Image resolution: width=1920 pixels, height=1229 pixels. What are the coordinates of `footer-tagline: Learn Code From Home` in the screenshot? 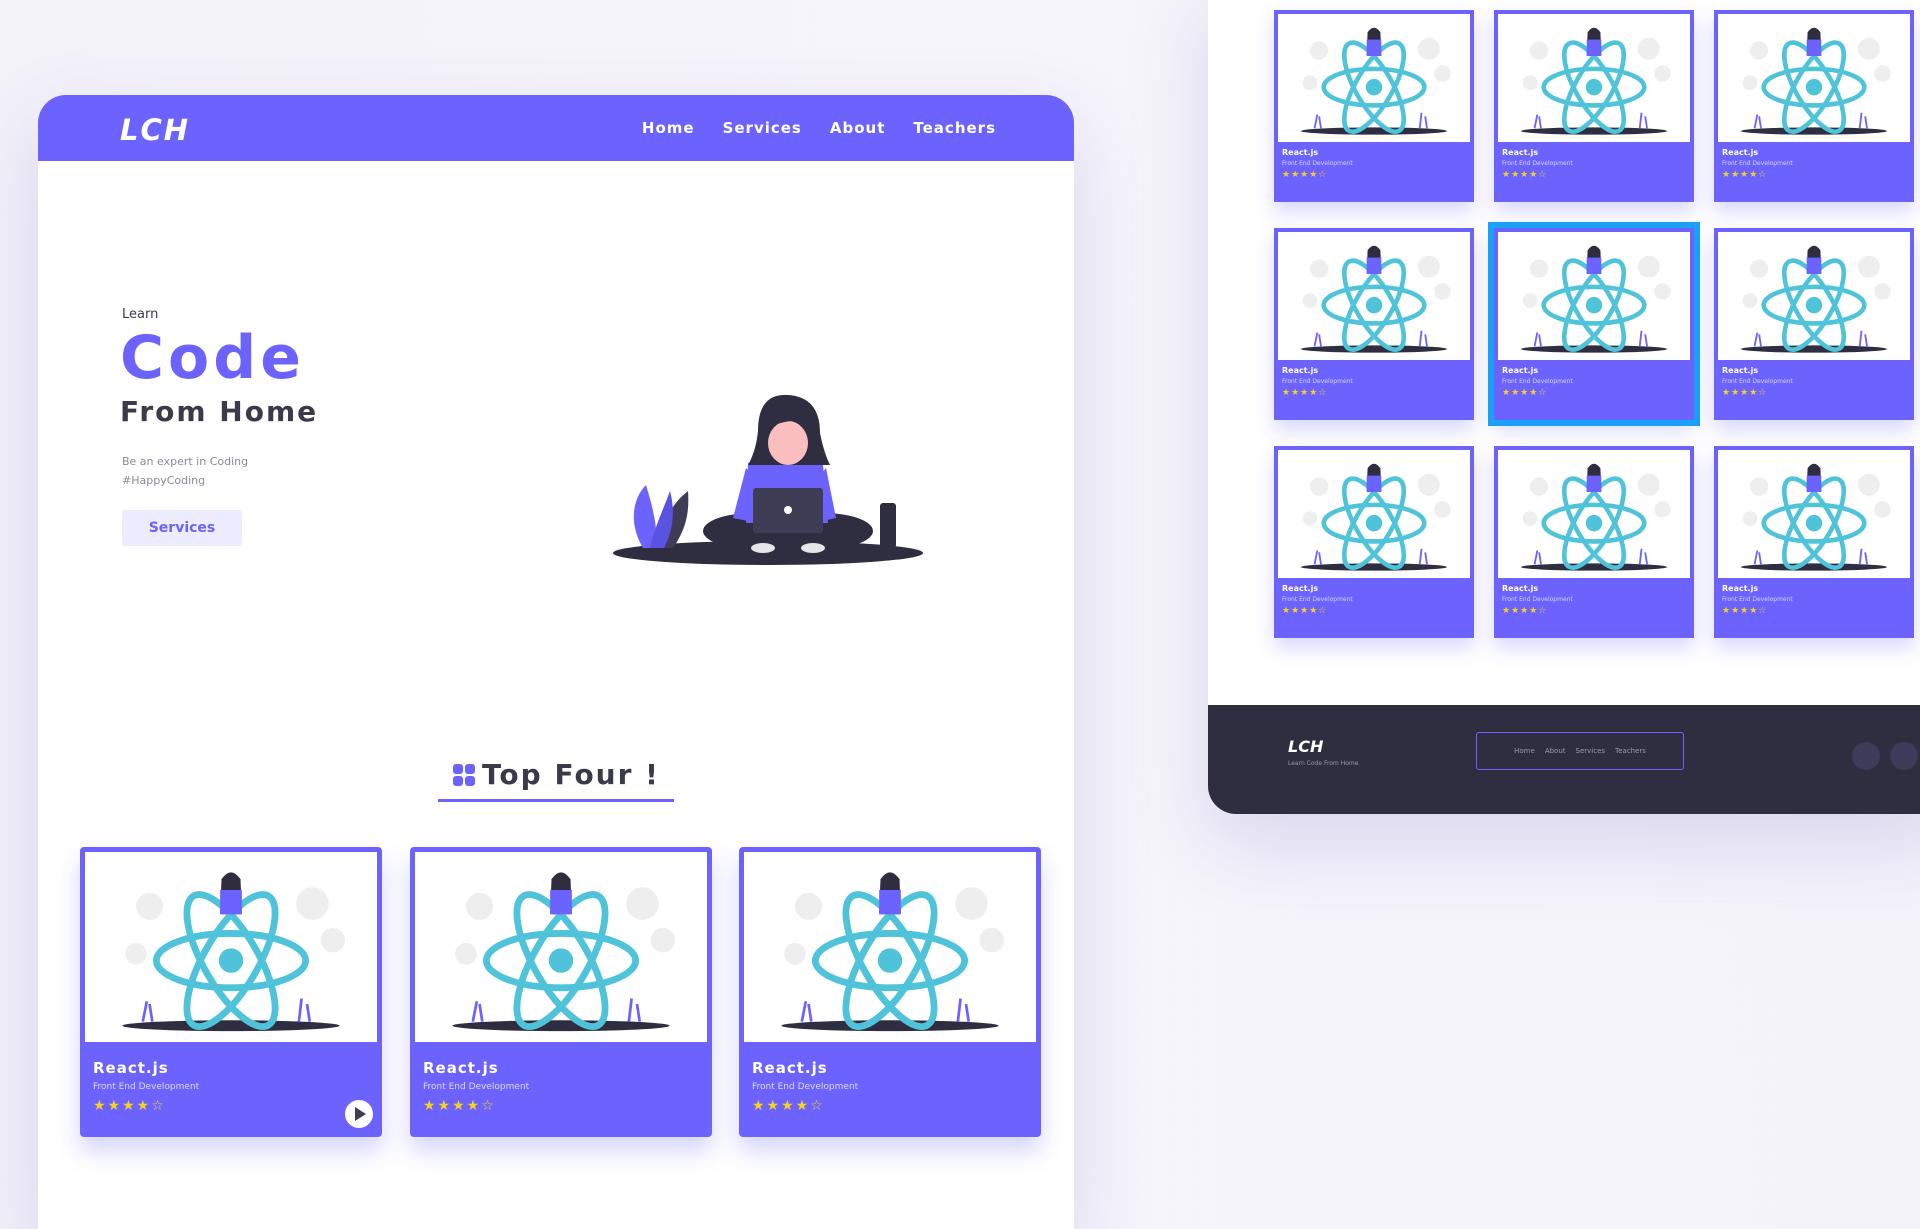 It's located at (1323, 763).